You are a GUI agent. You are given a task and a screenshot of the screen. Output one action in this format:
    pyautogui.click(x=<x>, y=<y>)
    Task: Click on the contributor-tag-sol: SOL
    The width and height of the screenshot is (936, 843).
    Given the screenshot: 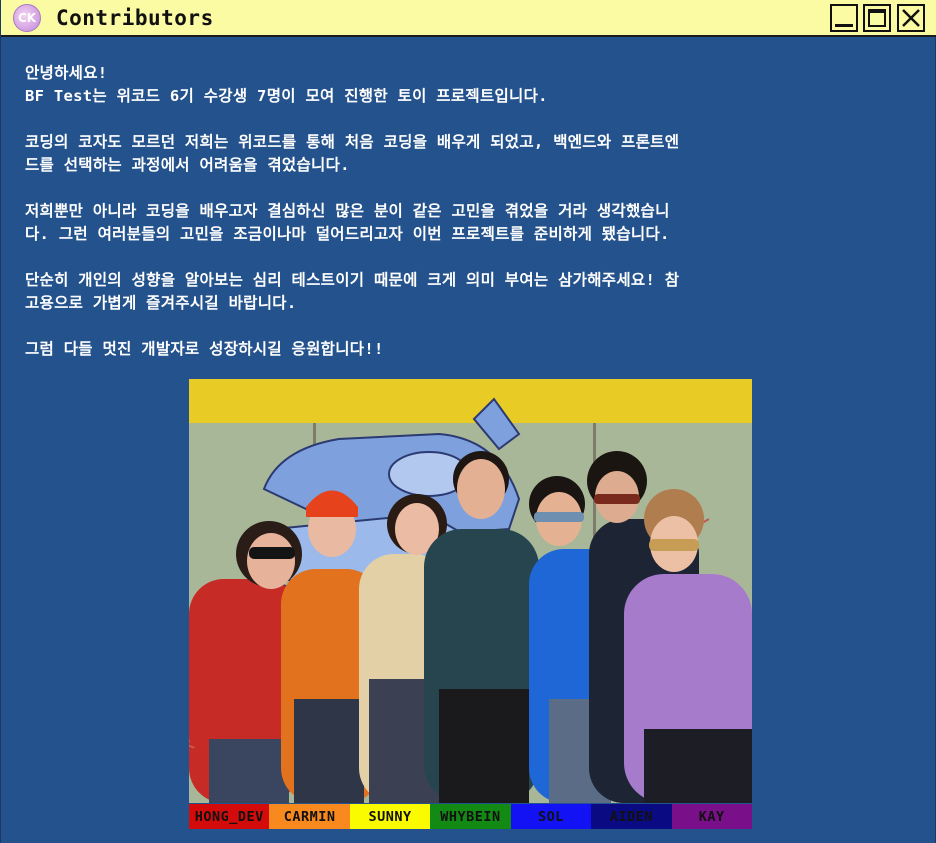 What is the action you would take?
    pyautogui.click(x=551, y=816)
    